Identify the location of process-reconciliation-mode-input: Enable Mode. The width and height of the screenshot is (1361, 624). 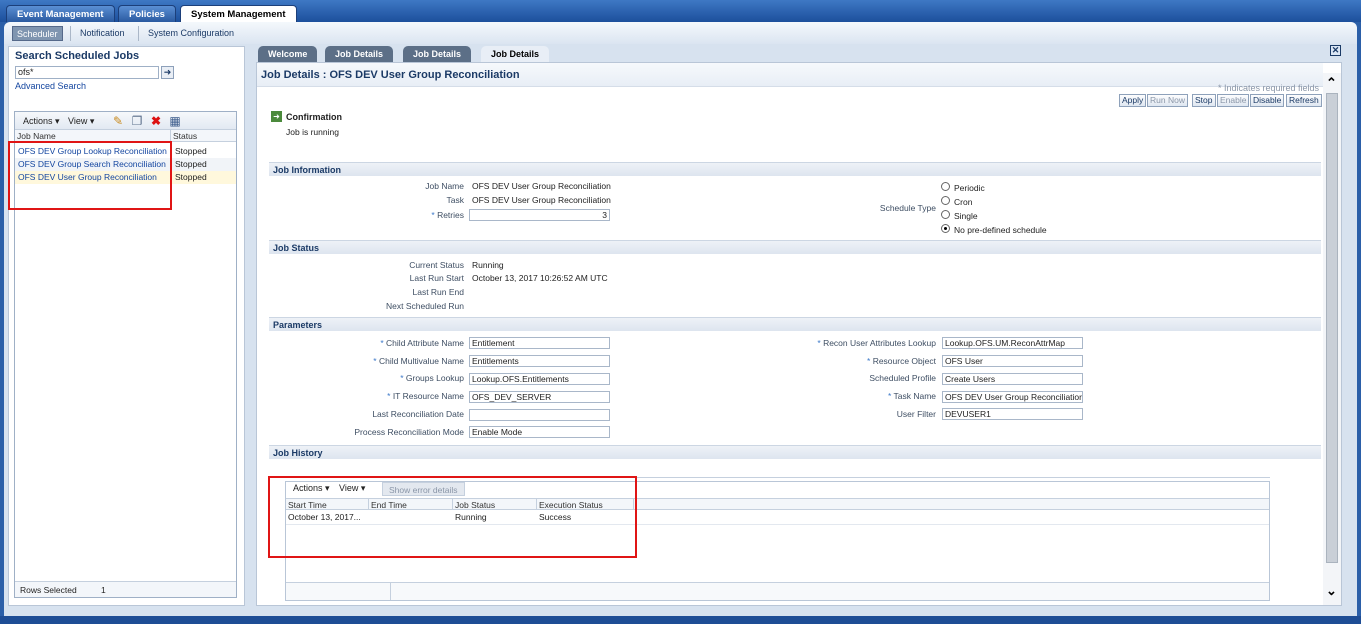
(539, 432).